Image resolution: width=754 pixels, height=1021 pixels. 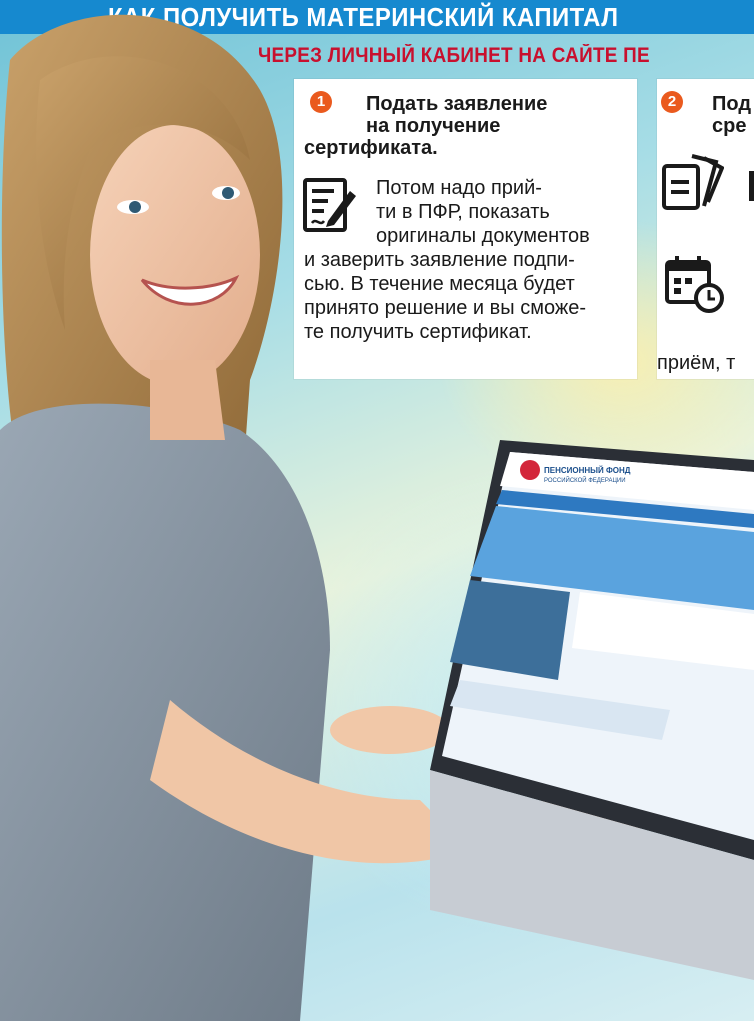 What do you see at coordinates (439, 260) in the screenshot?
I see `step-body-line: и заверить заявление подпи-` at bounding box center [439, 260].